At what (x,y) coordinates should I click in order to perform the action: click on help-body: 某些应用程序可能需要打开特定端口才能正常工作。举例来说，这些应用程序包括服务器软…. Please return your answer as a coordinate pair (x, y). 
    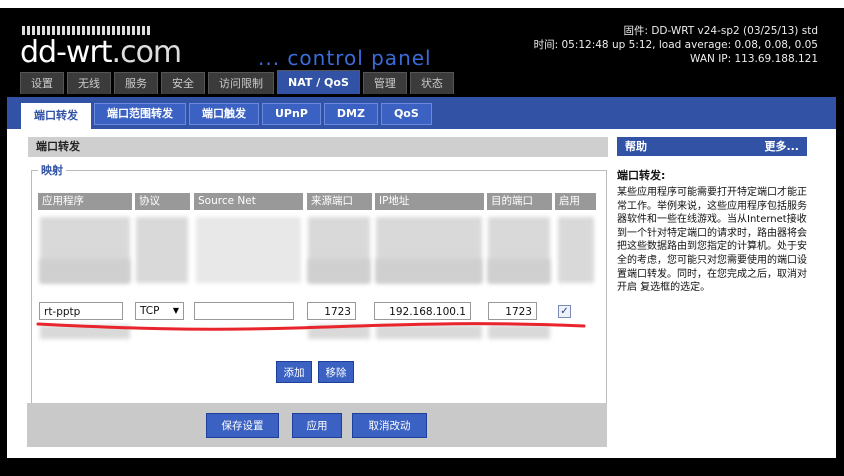
    Looking at the image, I should click on (712, 240).